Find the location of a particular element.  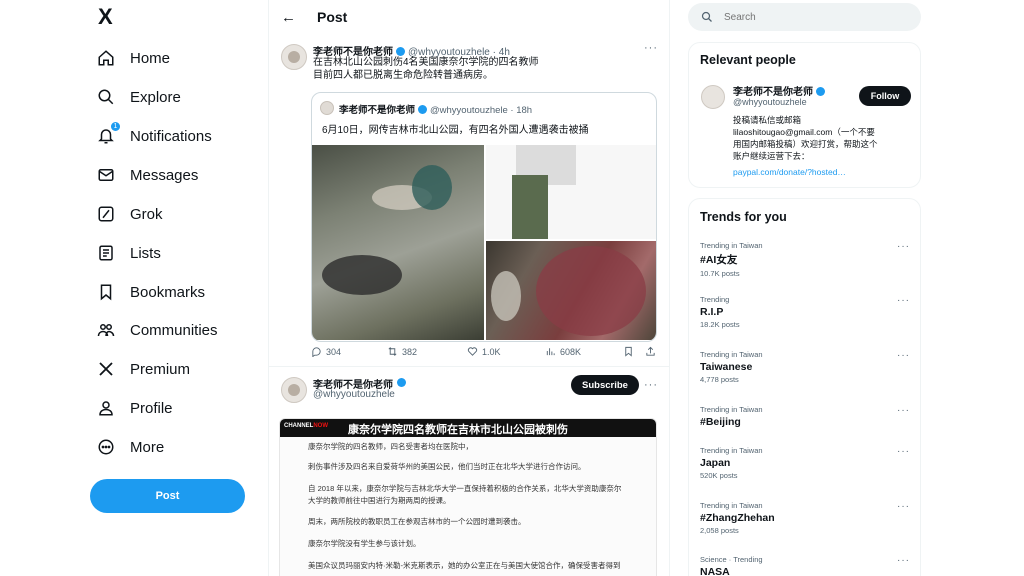

trend-item: Trending in Taiwan Japan 520K posts ··· is located at coordinates (805, 463).